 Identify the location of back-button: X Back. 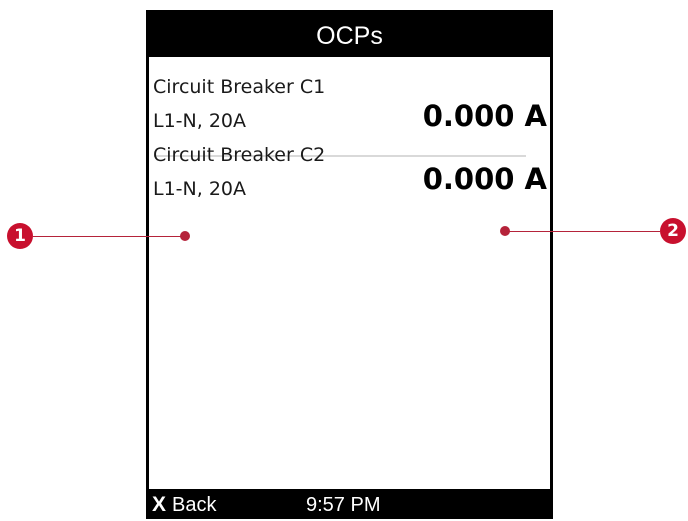
(184, 505).